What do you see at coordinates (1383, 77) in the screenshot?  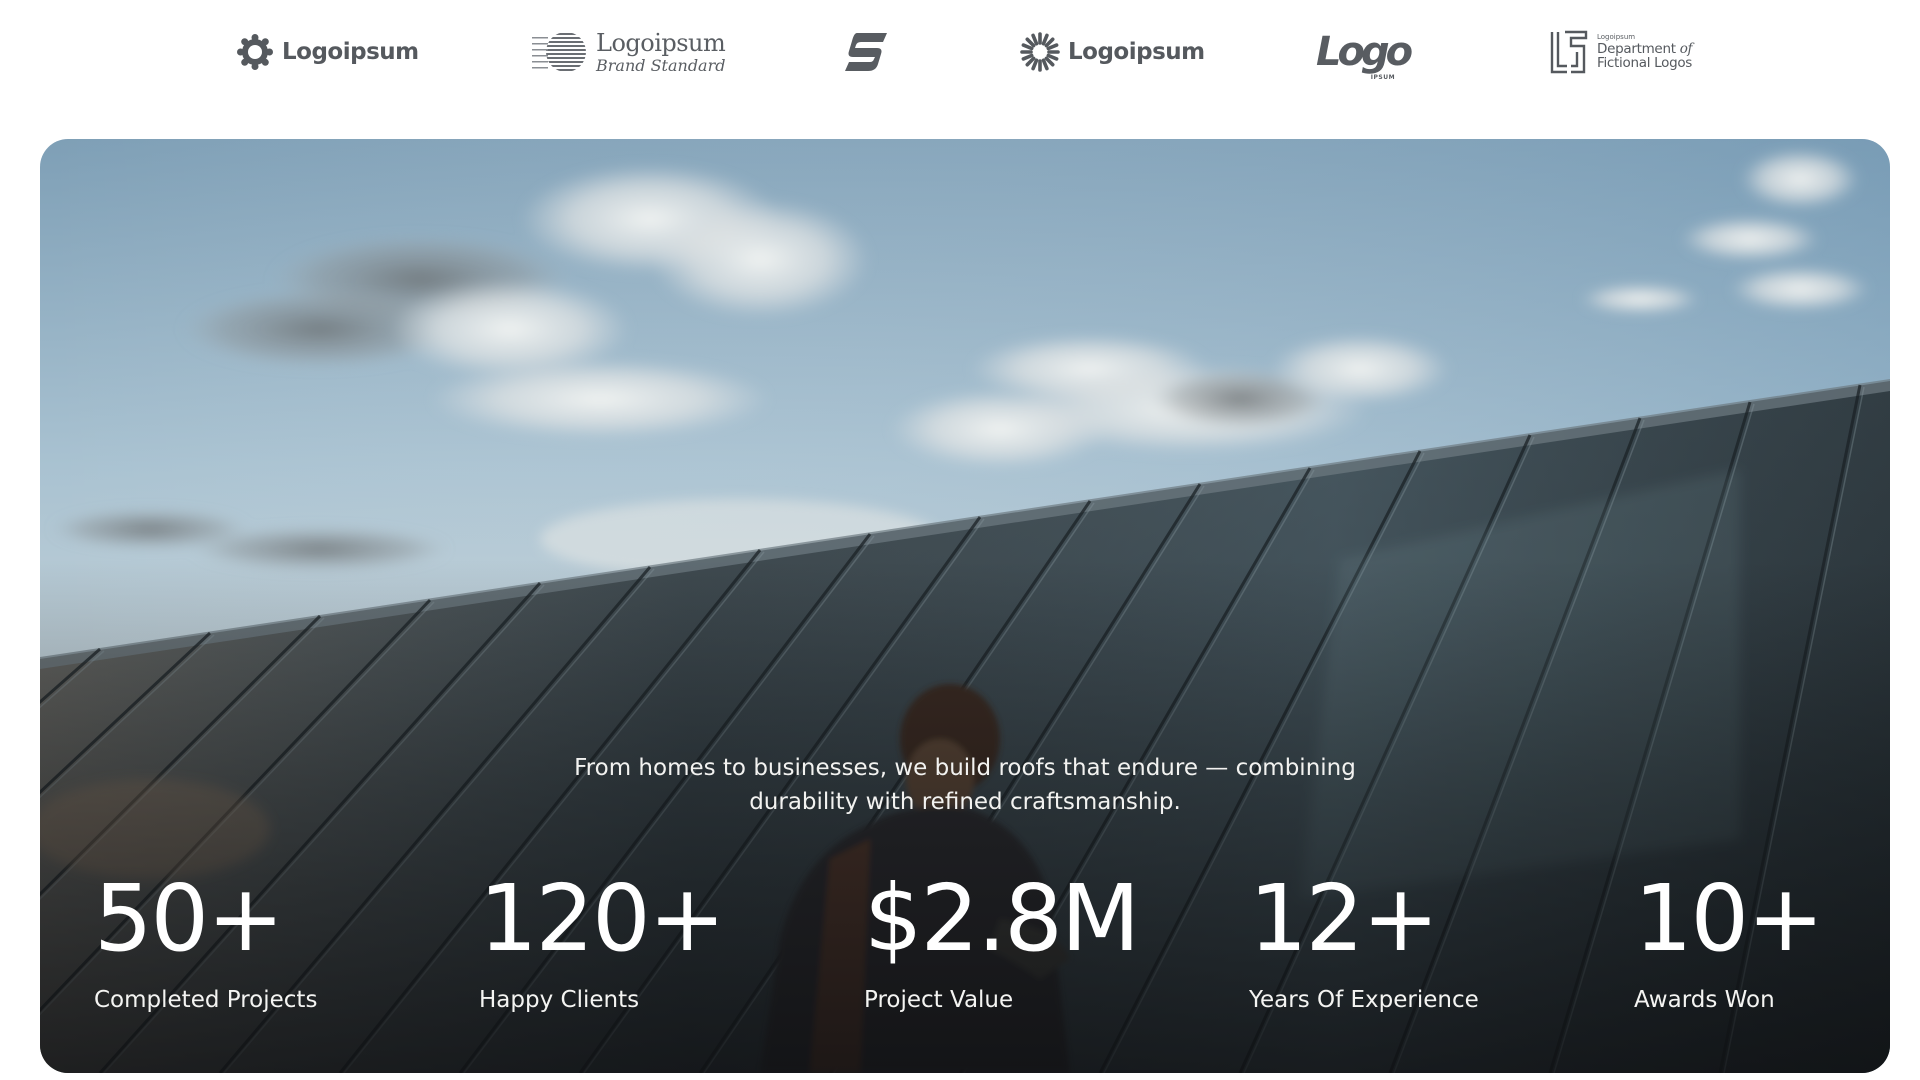 I see `logo-5-subtext: IPSUM` at bounding box center [1383, 77].